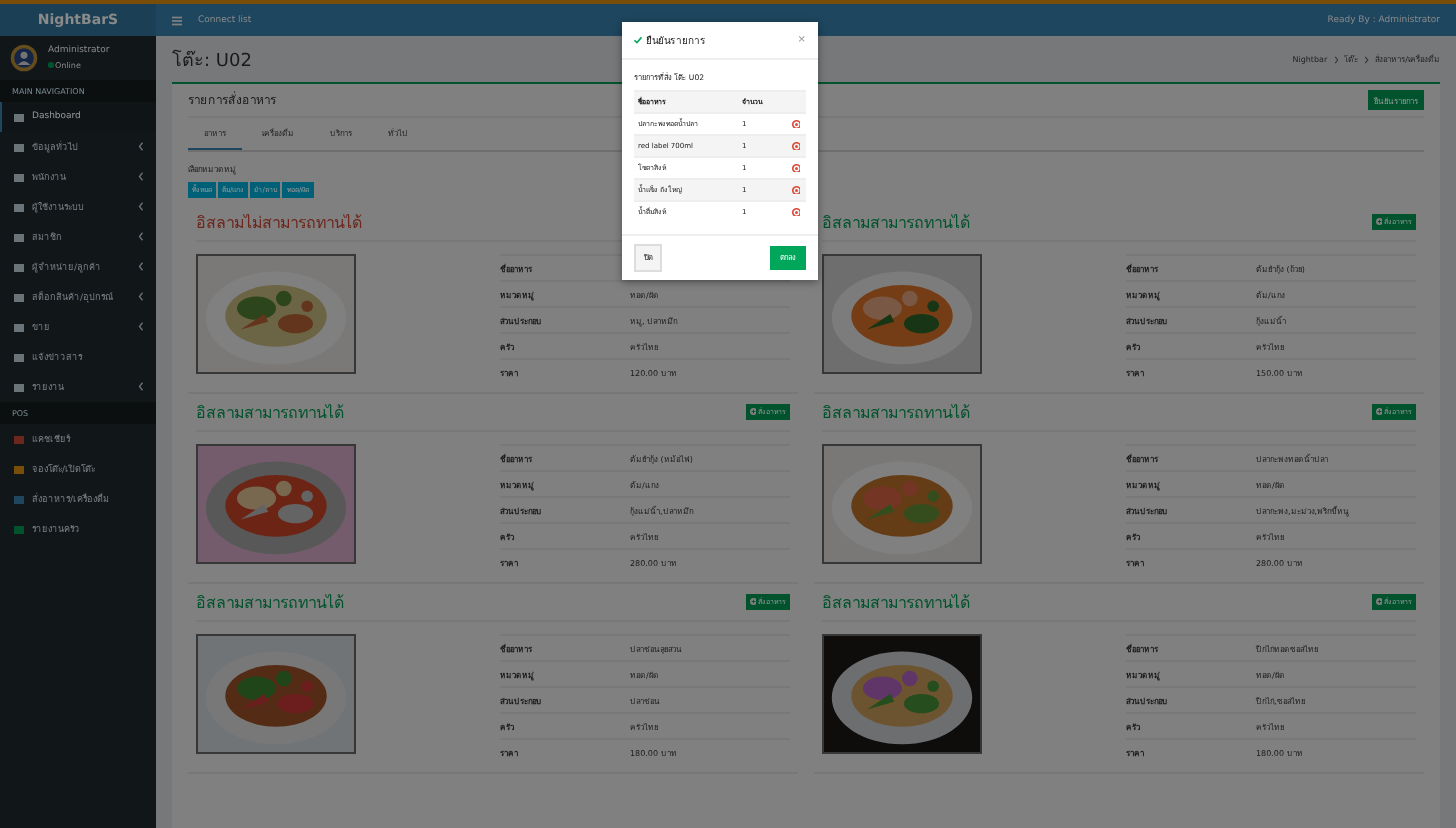 The height and width of the screenshot is (828, 1456). Describe the element at coordinates (279, 223) in the screenshot. I see `card-heading: อิสลามไม่สามารถทานได้` at that location.